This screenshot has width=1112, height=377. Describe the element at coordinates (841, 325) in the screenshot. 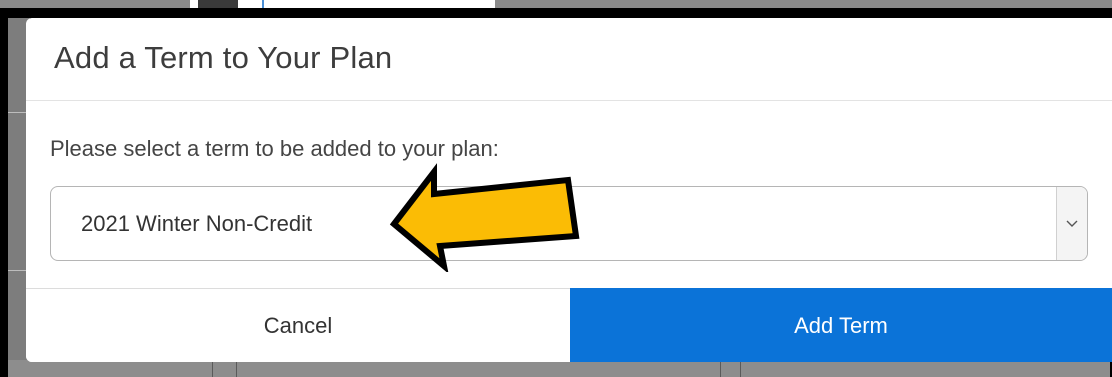

I see `add-term-button: Add Term` at that location.